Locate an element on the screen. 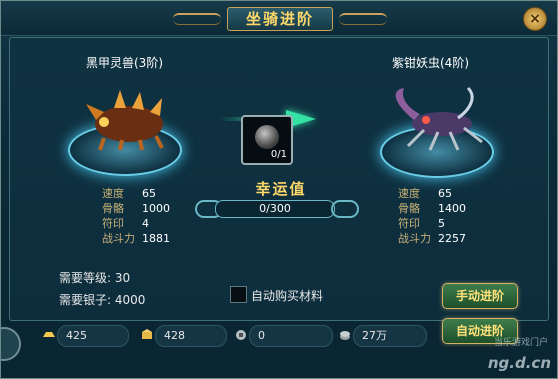 The image size is (558, 379). luck-bar: 0/300 is located at coordinates (275, 209).